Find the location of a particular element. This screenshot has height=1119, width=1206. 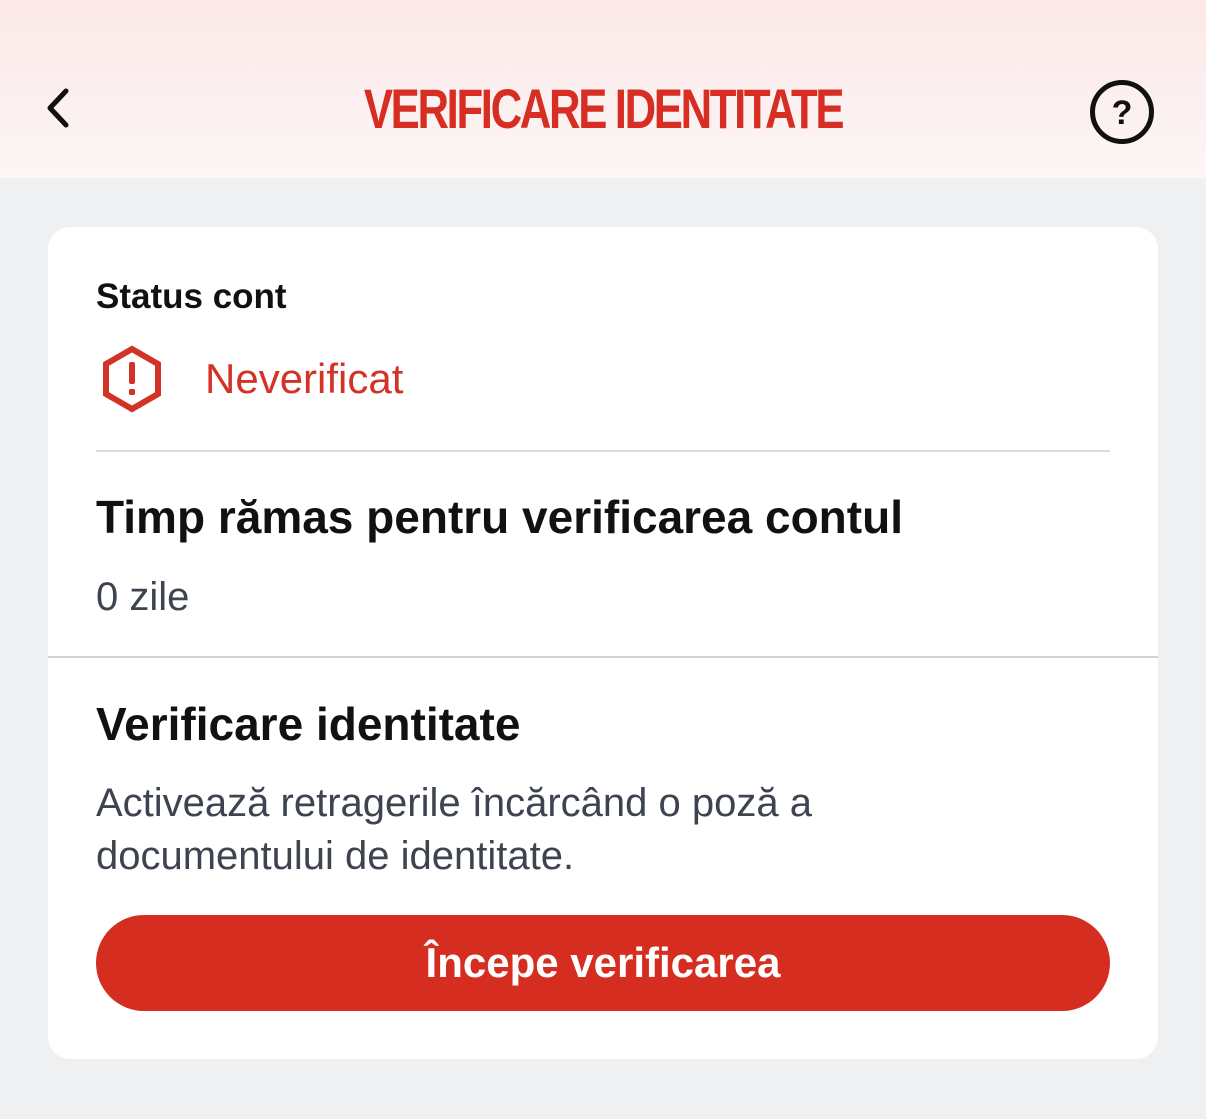

divider is located at coordinates (603, 451).